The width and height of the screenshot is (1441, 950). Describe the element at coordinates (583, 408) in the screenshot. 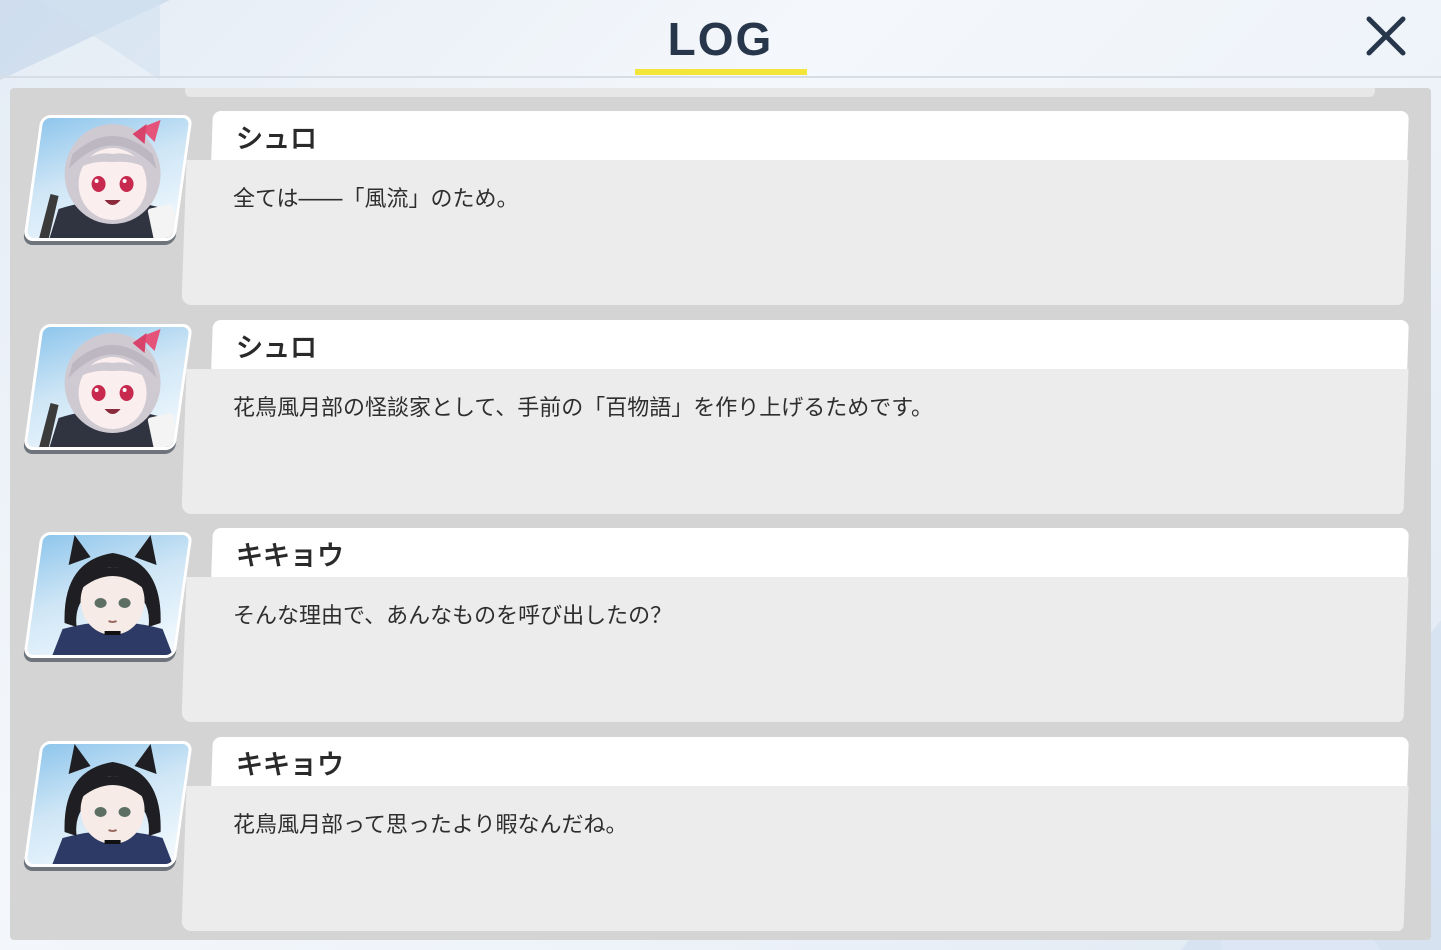

I see `message-text: 花鳥風月部の怪談家として、手前の「百物語」を作り上げるためです。` at that location.